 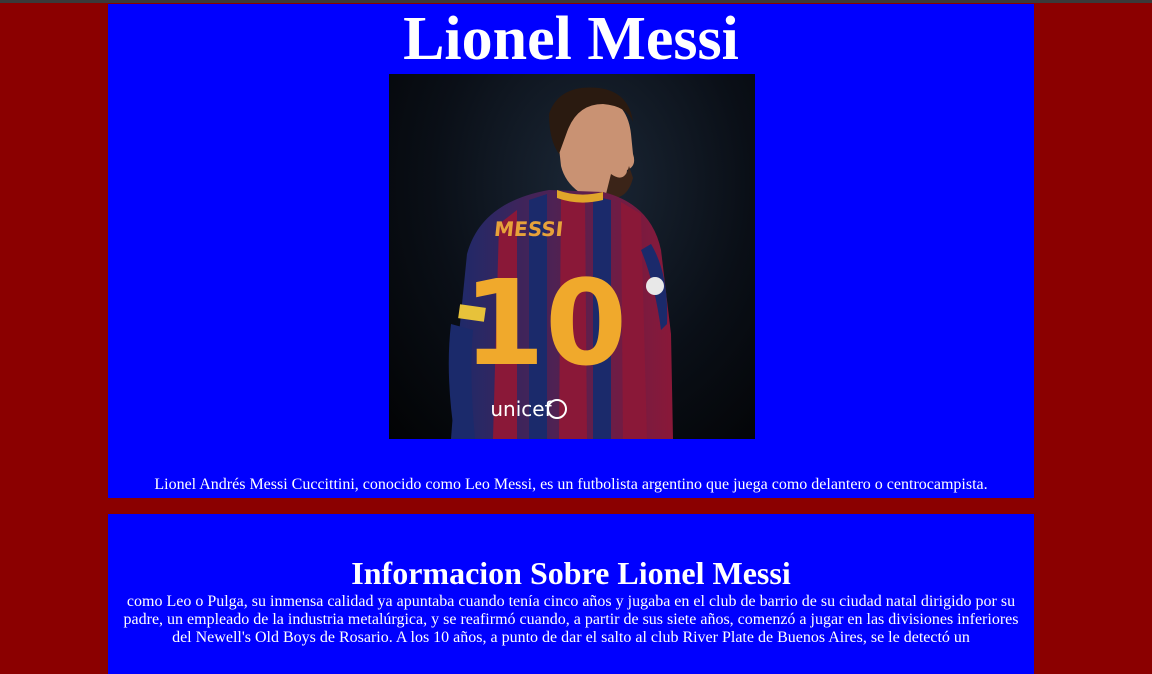 I want to click on messi-photo-illustration: MESSI 10 unicef, so click(x=560, y=263).